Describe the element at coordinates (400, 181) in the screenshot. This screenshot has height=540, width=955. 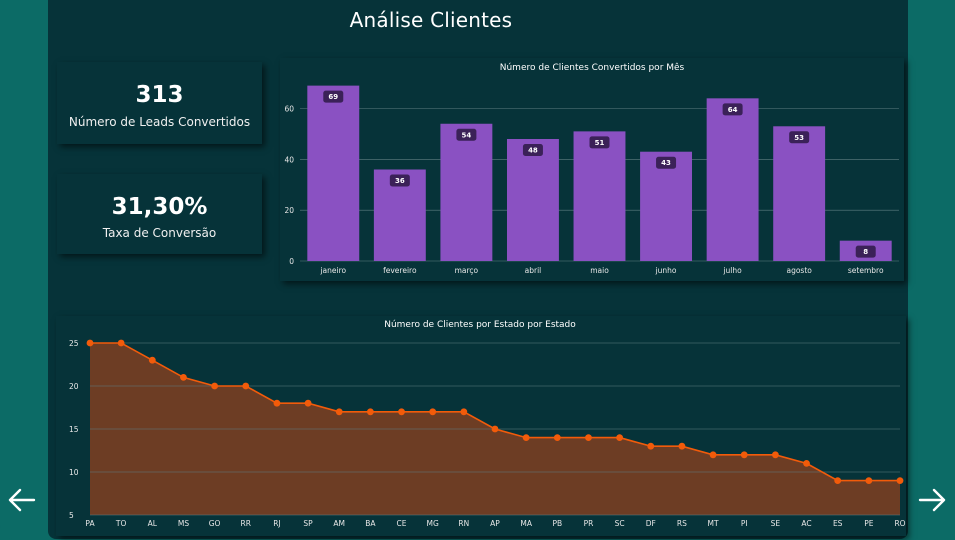
I see `bar-data-label: 36` at that location.